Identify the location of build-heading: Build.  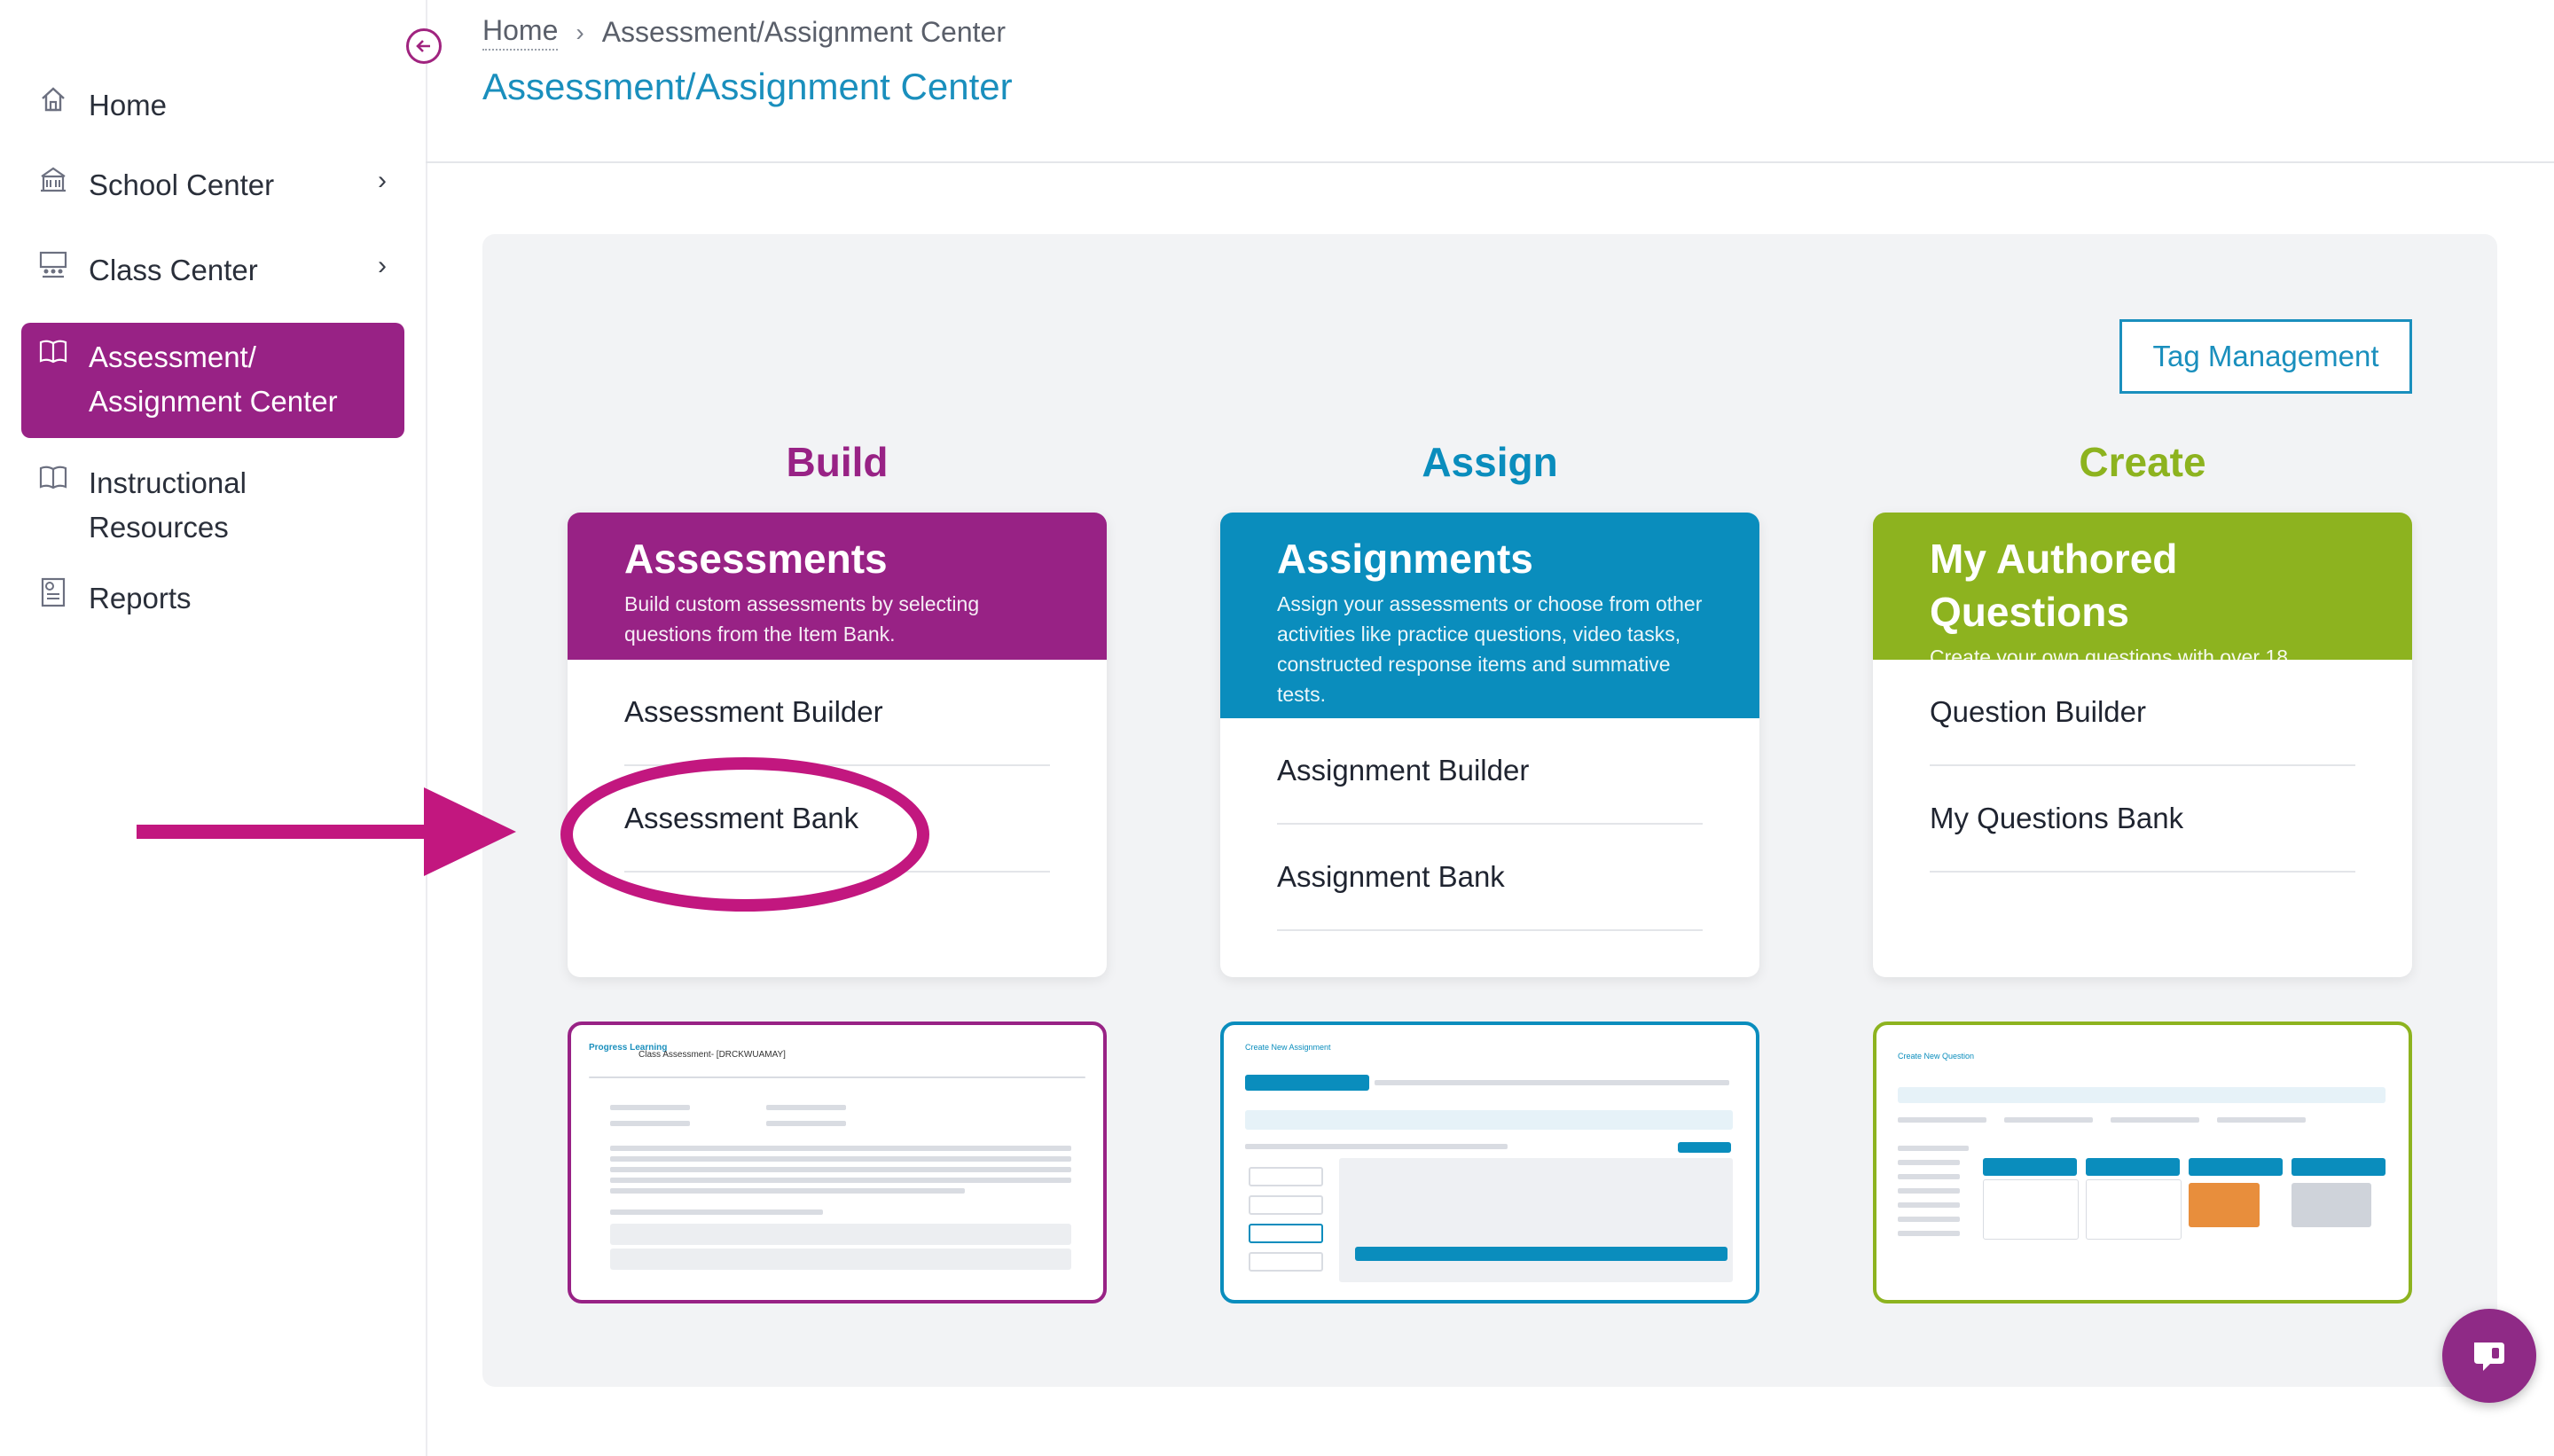
(837, 462).